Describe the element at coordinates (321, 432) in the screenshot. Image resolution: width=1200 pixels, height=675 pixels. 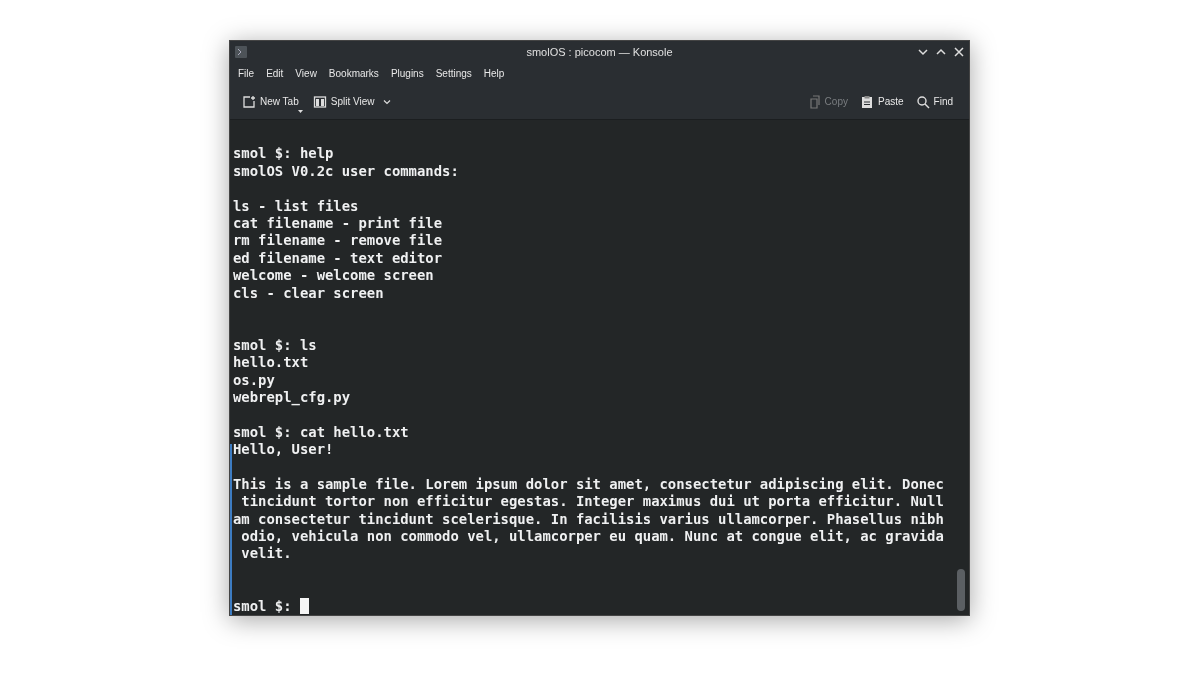
I see `terminal-line: smol $: cat hello.txt` at that location.